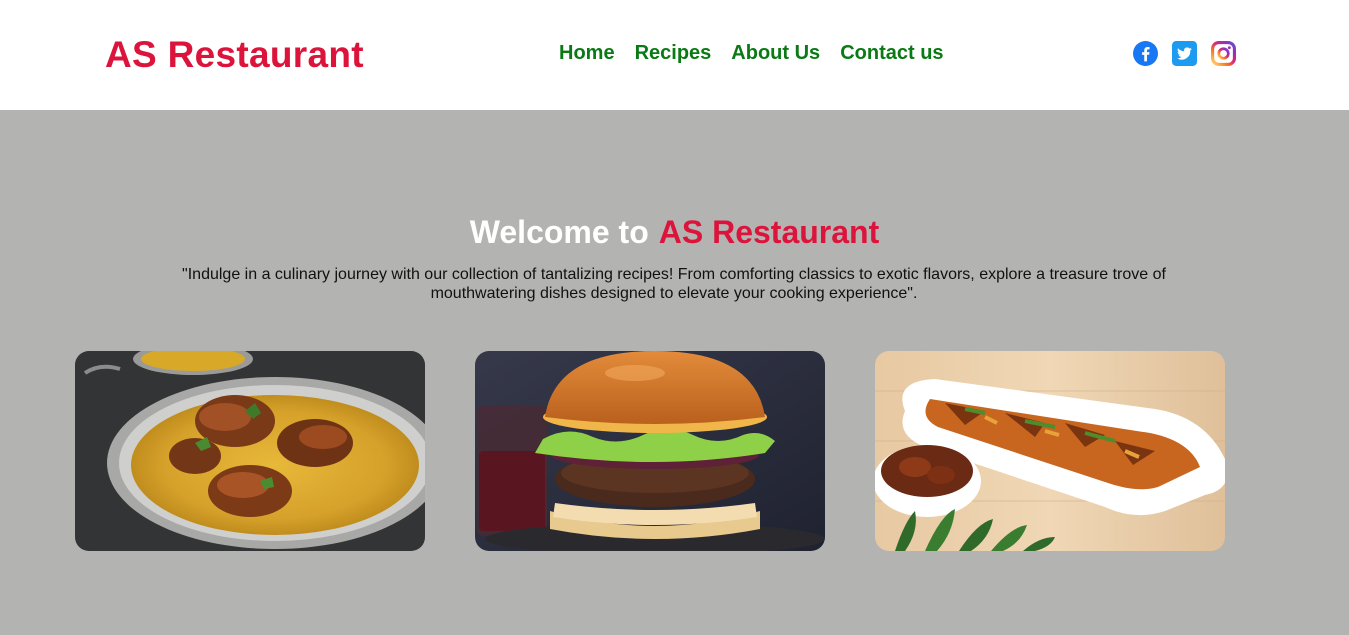 The width and height of the screenshot is (1349, 635). I want to click on nav-recipes-link: Recipes, so click(673, 53).